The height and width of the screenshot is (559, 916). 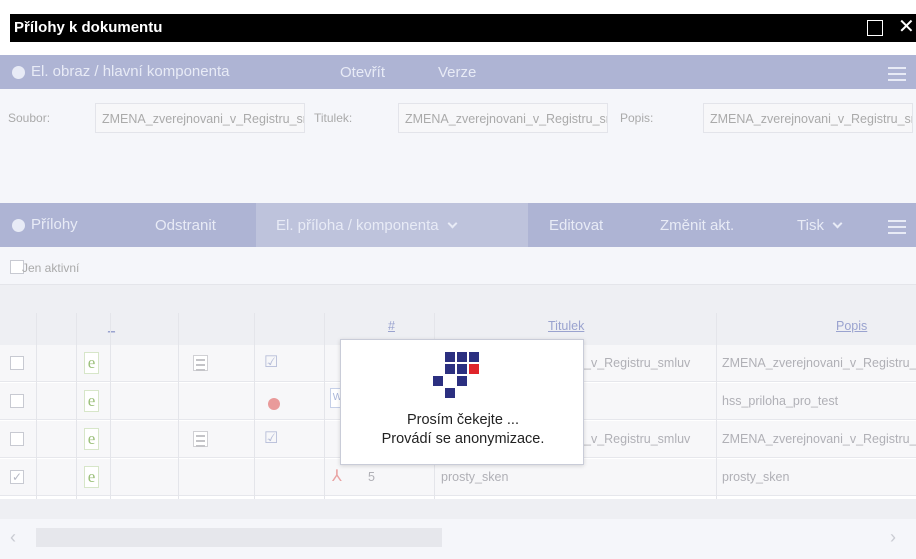 I want to click on col-header-number: #, so click(x=391, y=326).